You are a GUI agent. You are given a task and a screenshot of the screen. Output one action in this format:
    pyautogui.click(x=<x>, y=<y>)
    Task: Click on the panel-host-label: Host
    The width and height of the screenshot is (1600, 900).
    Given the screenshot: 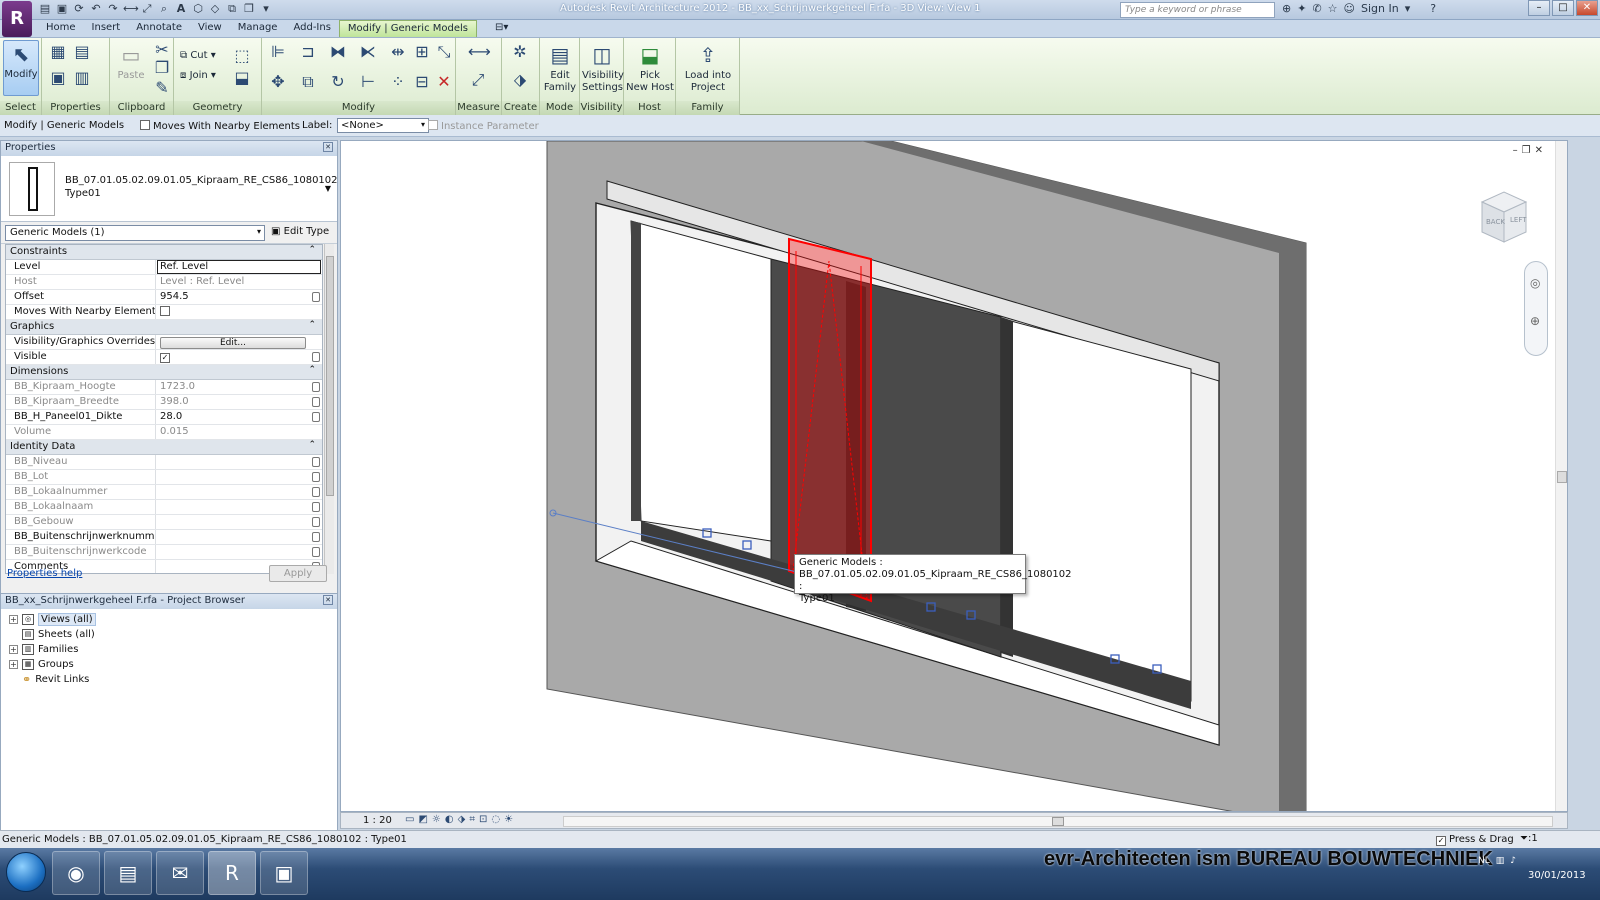 What is the action you would take?
    pyautogui.click(x=649, y=108)
    